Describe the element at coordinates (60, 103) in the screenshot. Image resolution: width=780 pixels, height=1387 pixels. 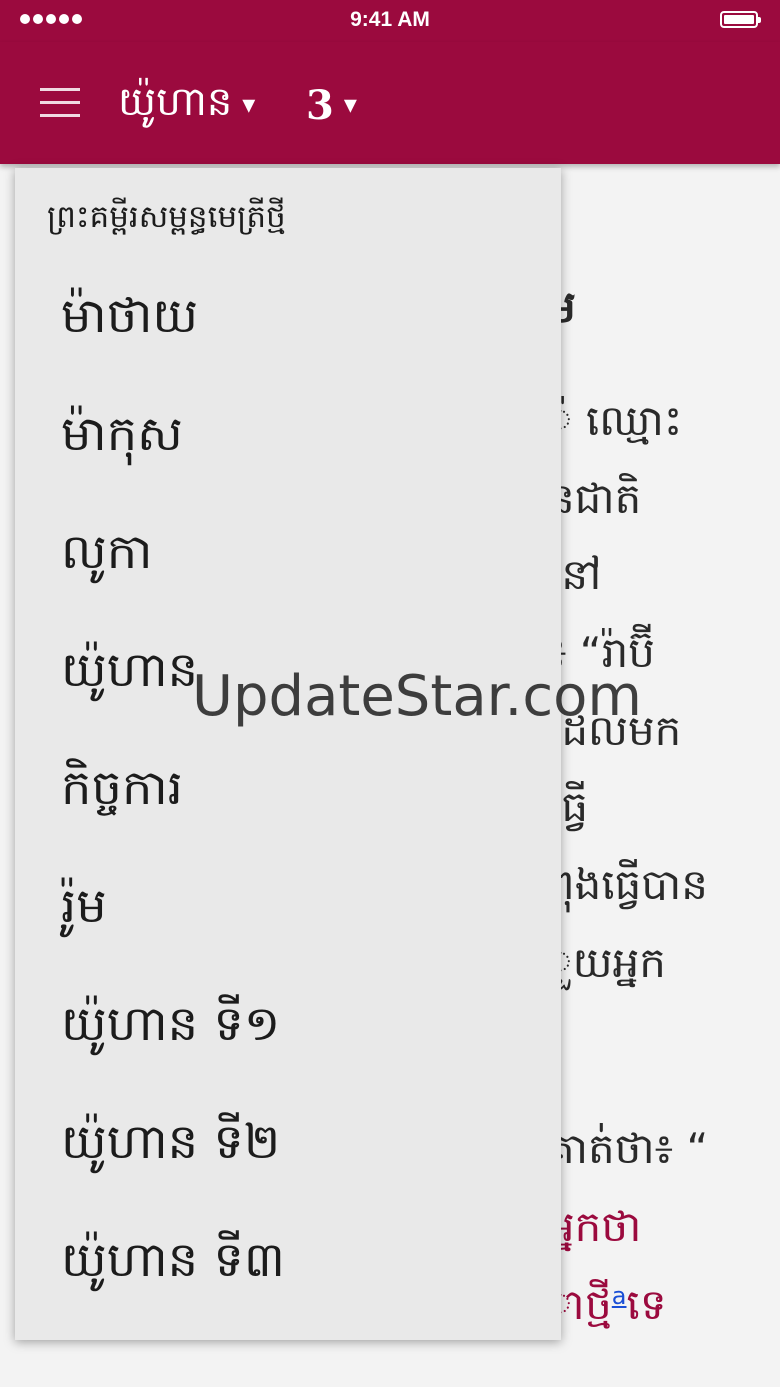
I see `hamburger-menu-icon` at that location.